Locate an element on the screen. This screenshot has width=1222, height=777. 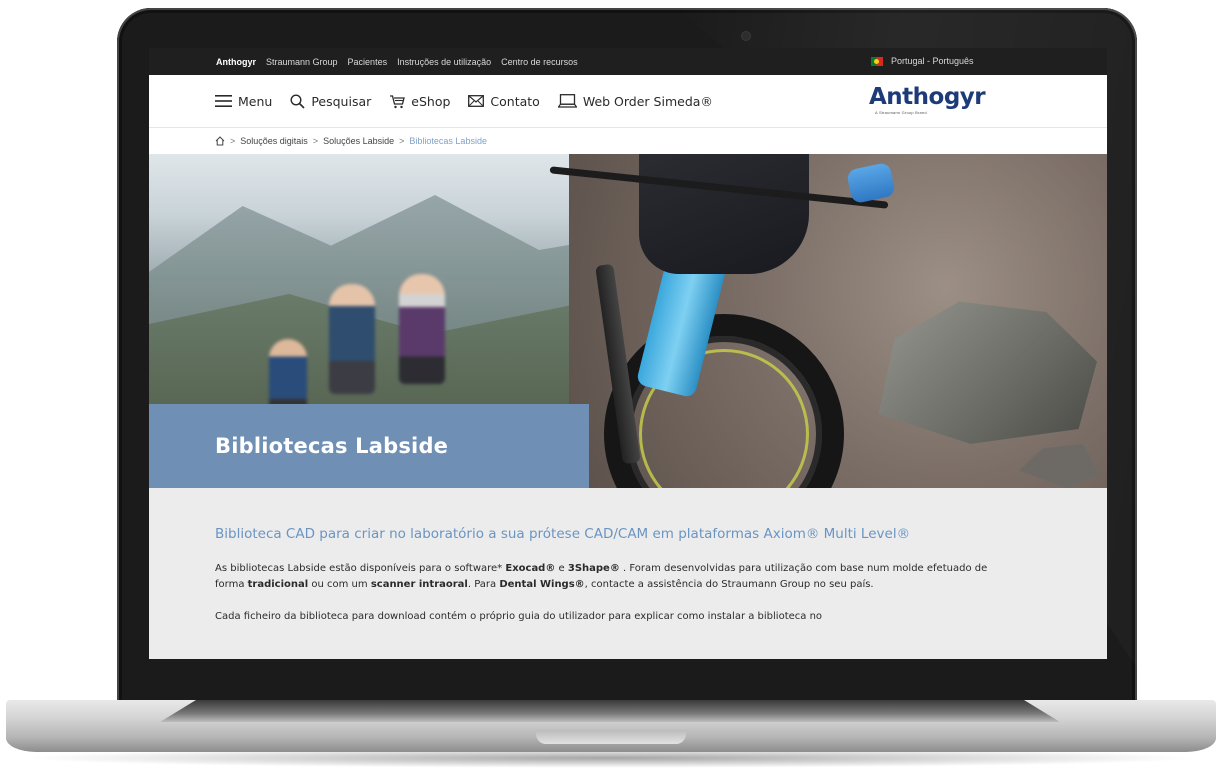
web-order-label: Web Order Simeda® is located at coordinates (647, 101).